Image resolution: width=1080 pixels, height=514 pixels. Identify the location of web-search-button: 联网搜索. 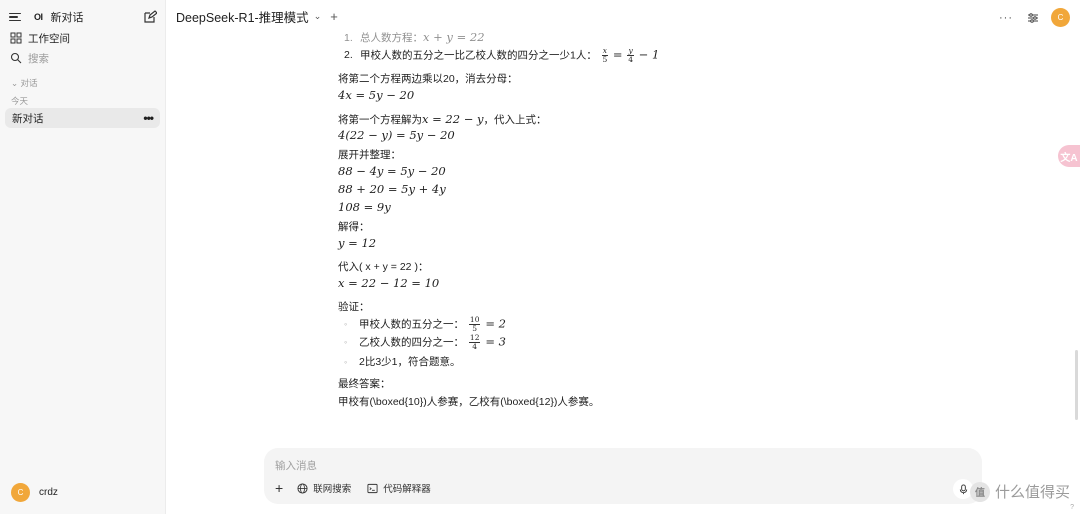
(324, 488).